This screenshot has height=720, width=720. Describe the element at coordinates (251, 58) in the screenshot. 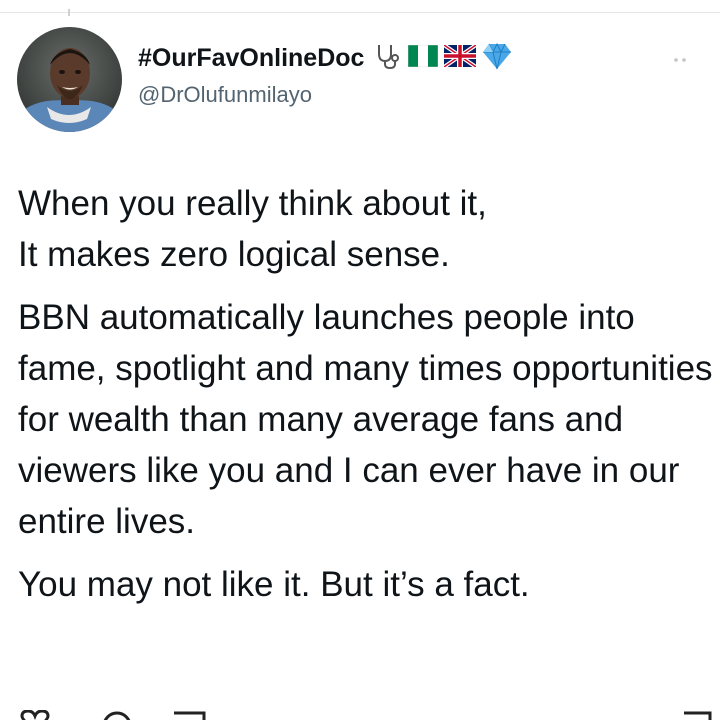

I see `display-name: #OurFavOnlineDoc` at that location.